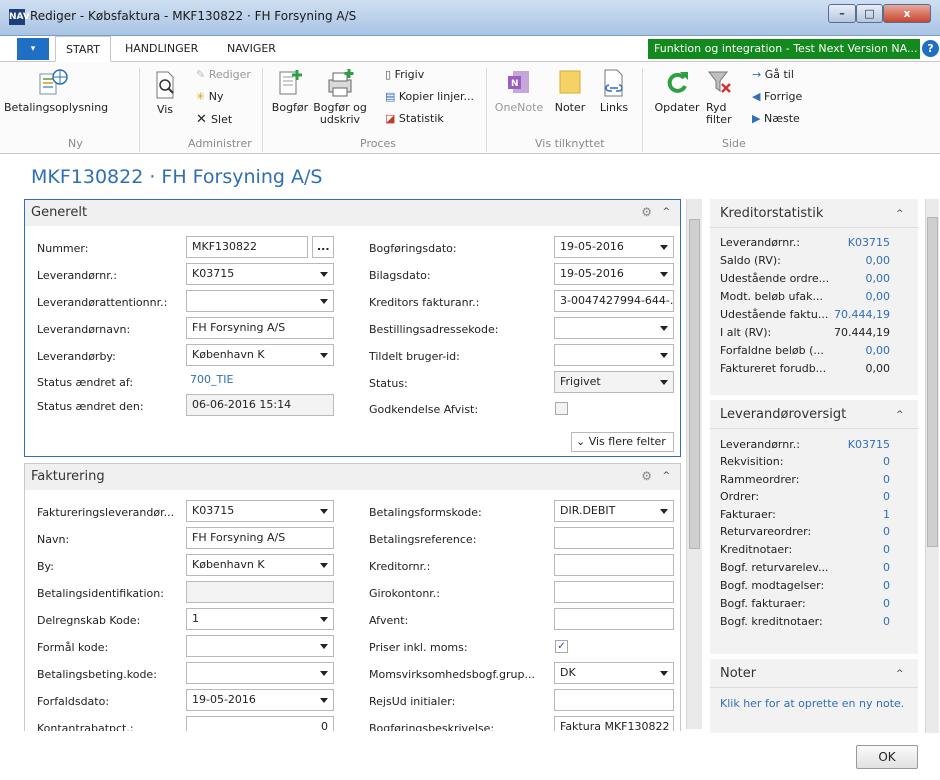 This screenshot has height=780, width=940. I want to click on godk-checkbox, so click(561, 408).